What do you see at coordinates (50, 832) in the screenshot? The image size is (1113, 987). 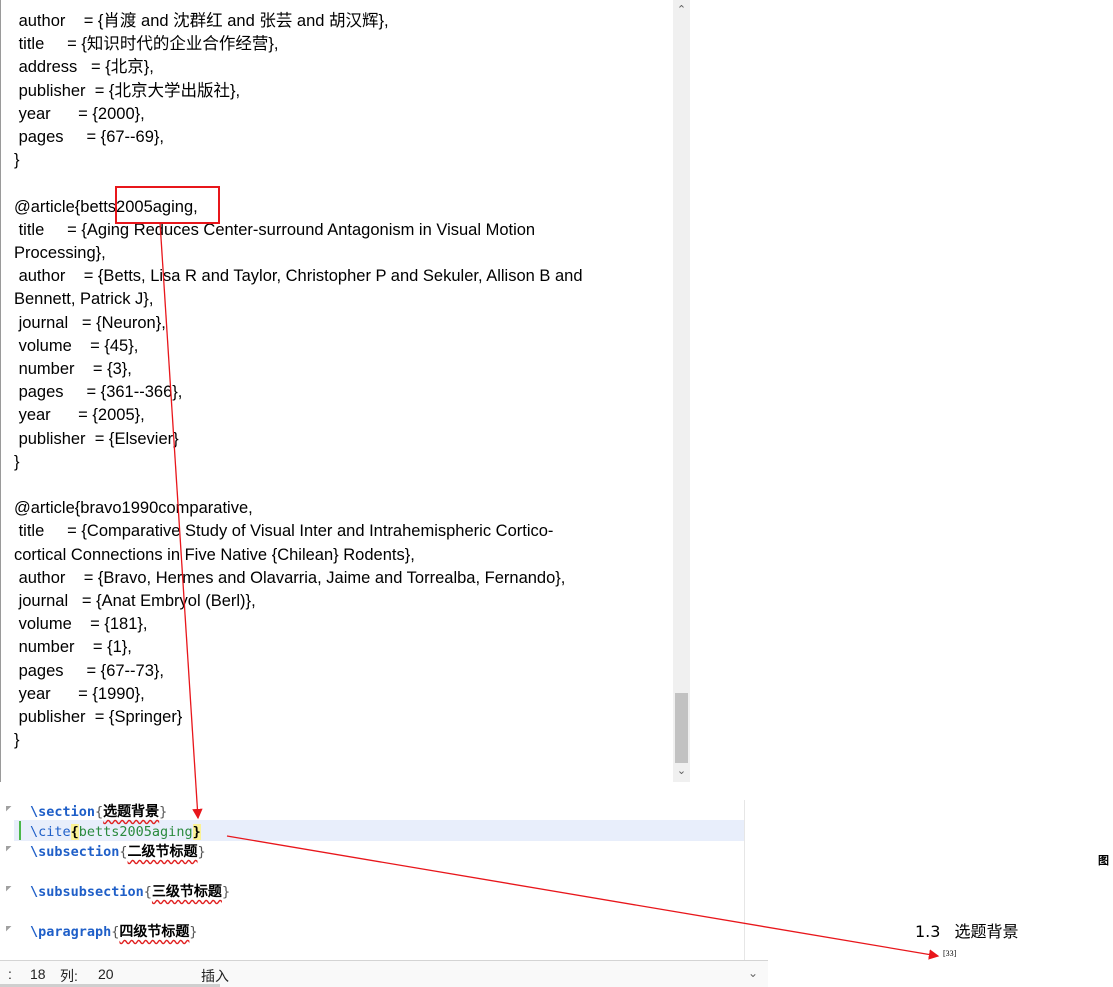 I see `latex-command: \cite` at bounding box center [50, 832].